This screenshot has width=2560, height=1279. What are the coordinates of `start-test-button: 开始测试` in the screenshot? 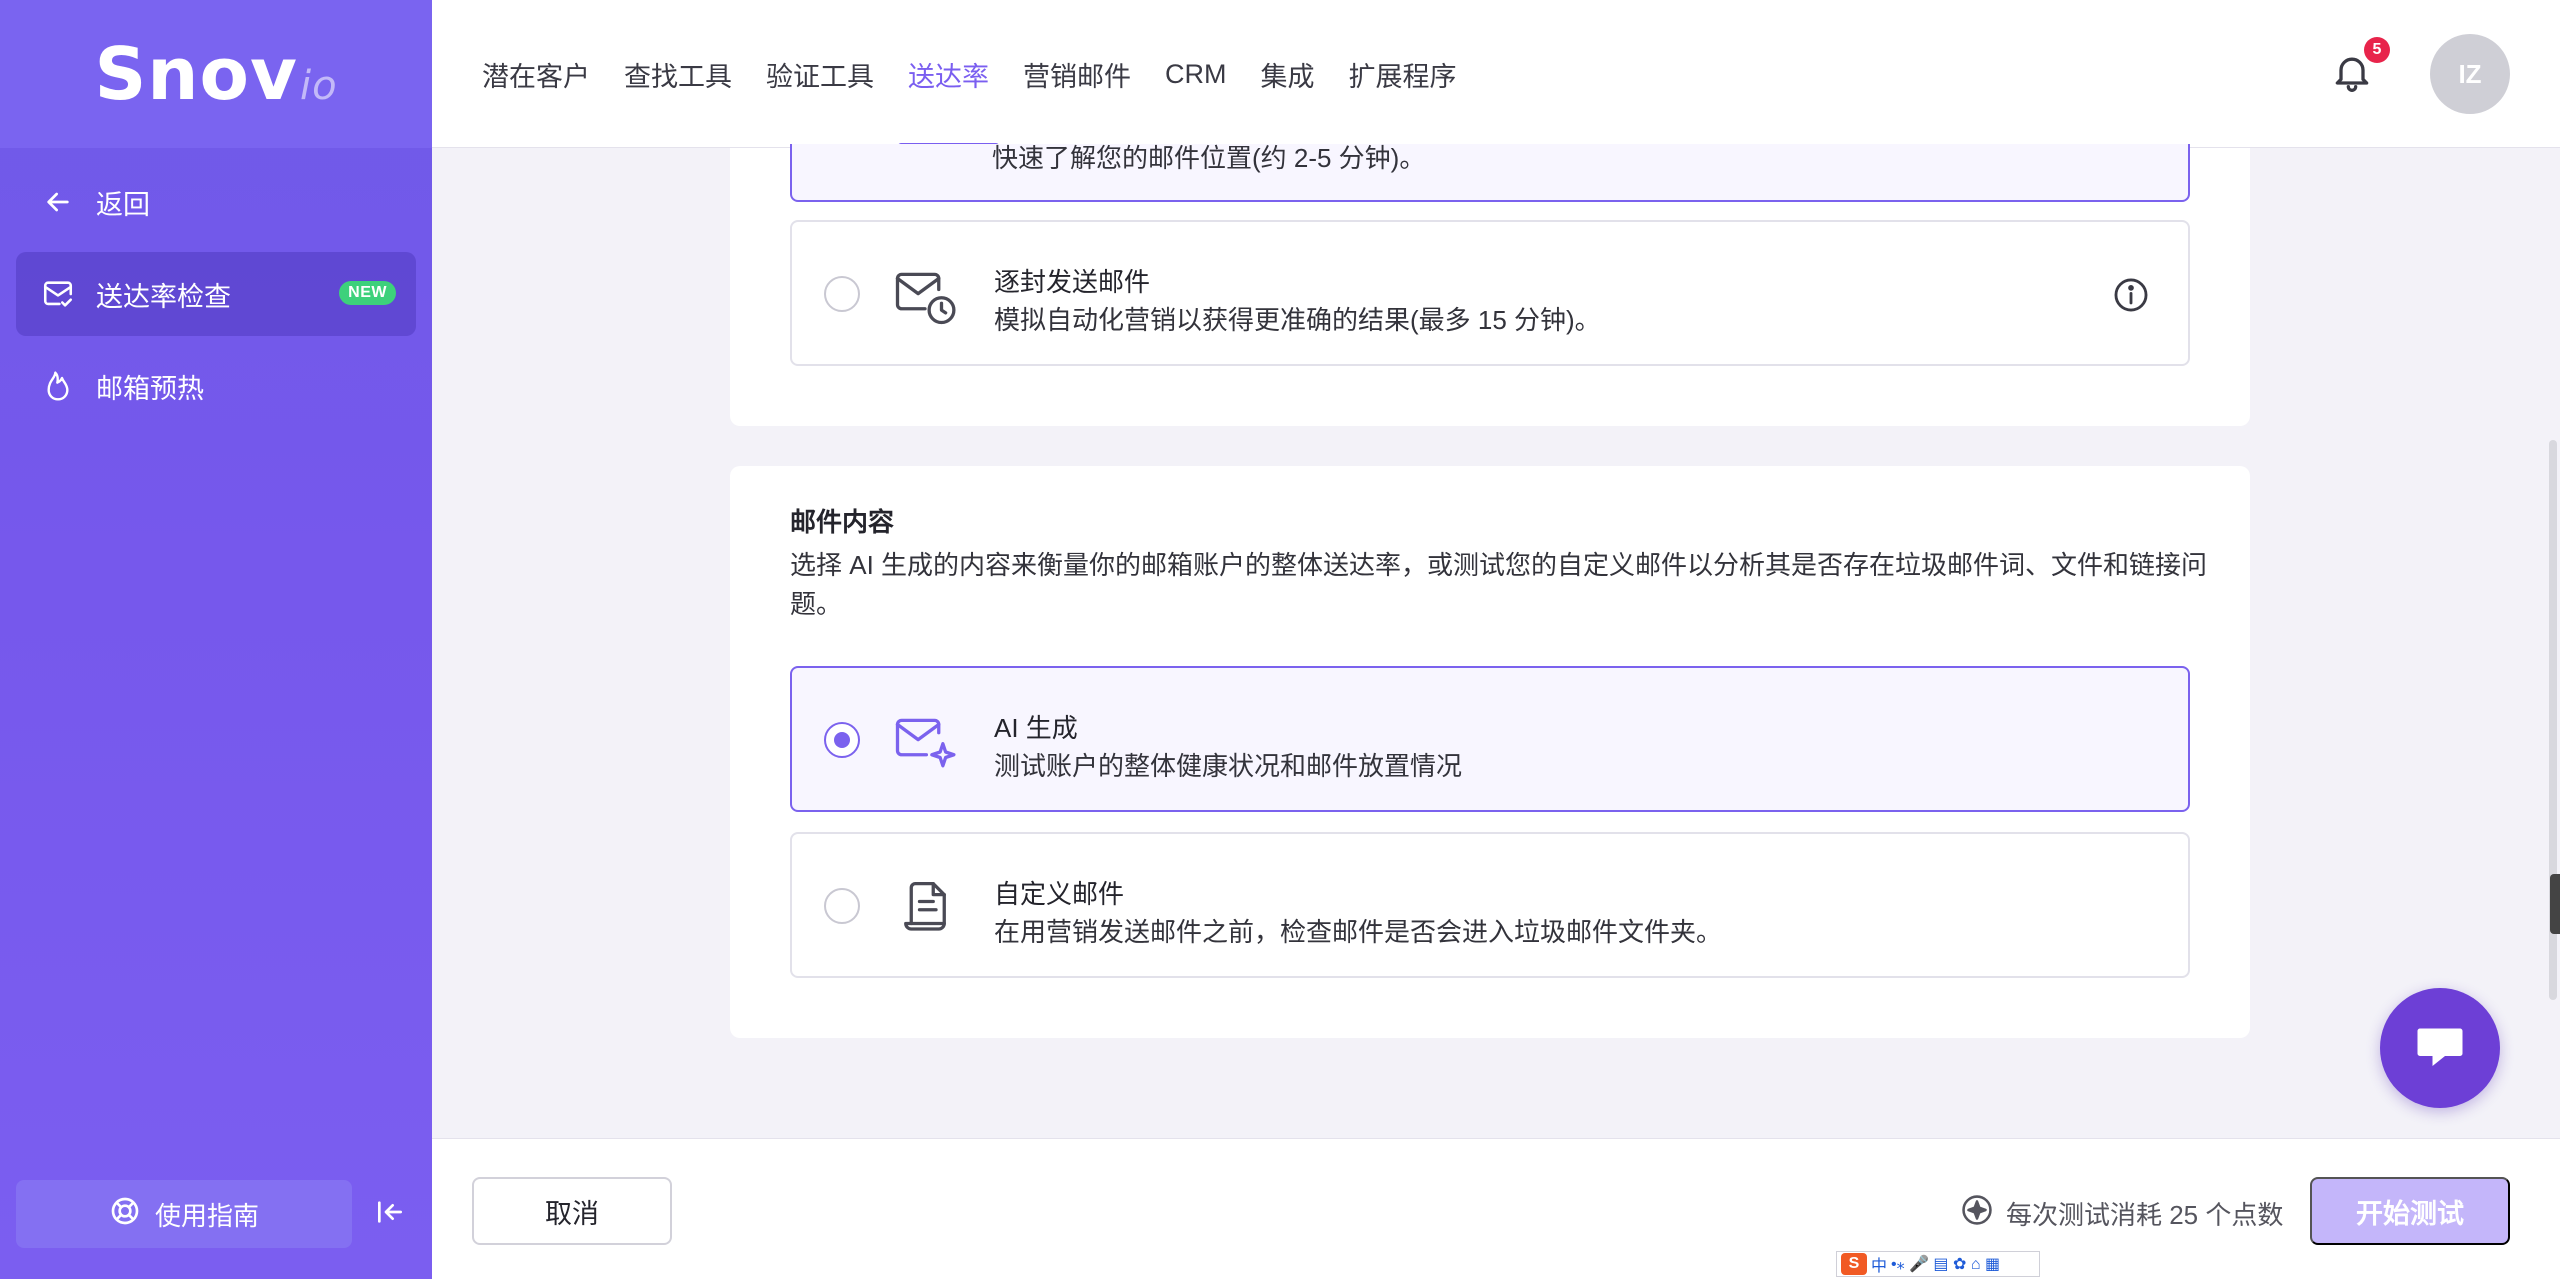 It's located at (2410, 1211).